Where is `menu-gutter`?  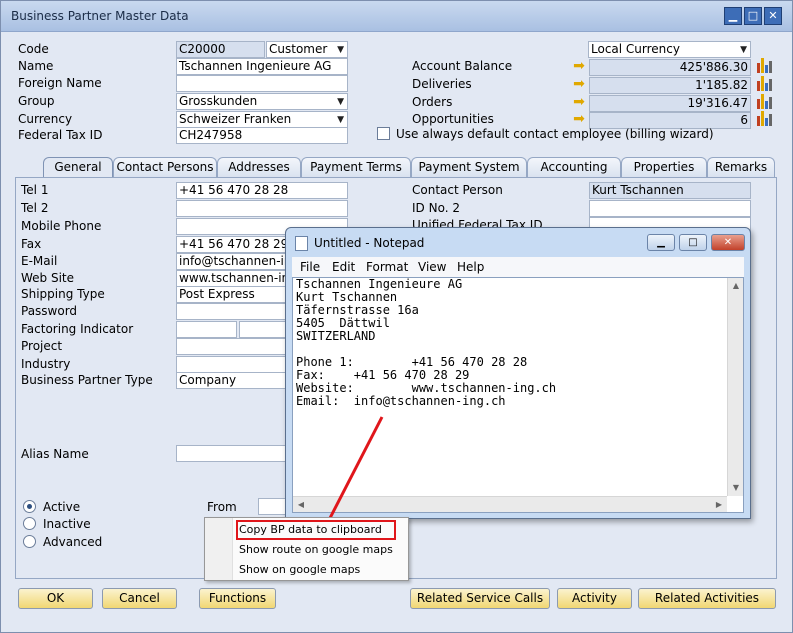 menu-gutter is located at coordinates (219, 549).